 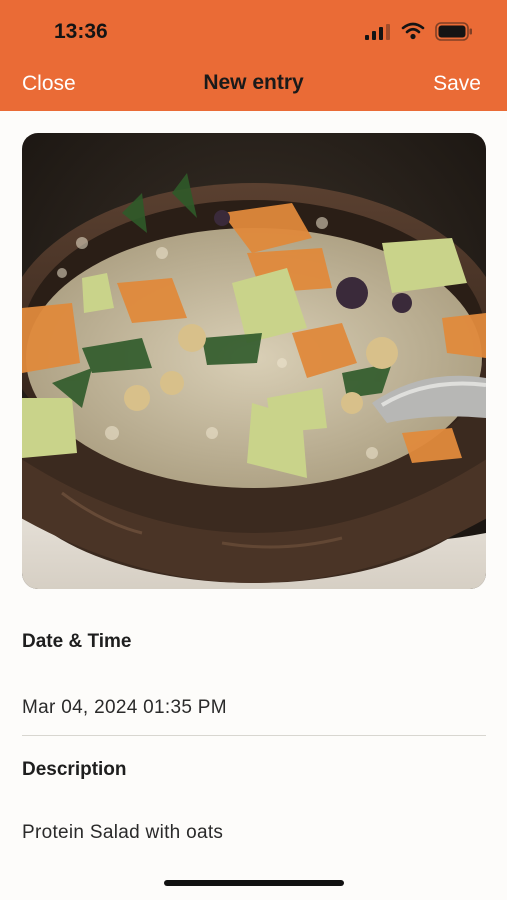 I want to click on page-title: New entry, so click(x=253, y=82).